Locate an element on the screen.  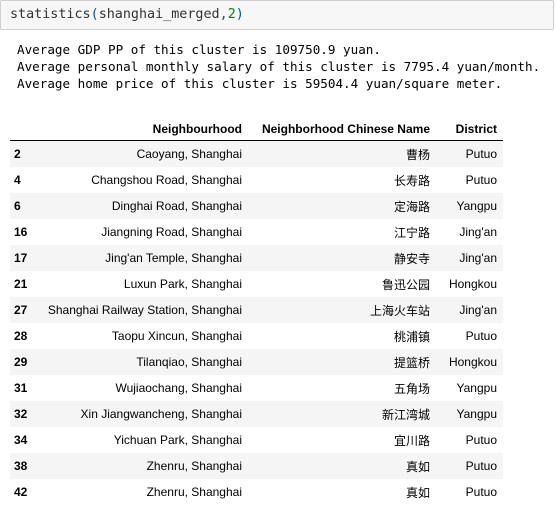
row-index: 31 is located at coordinates (25, 388).